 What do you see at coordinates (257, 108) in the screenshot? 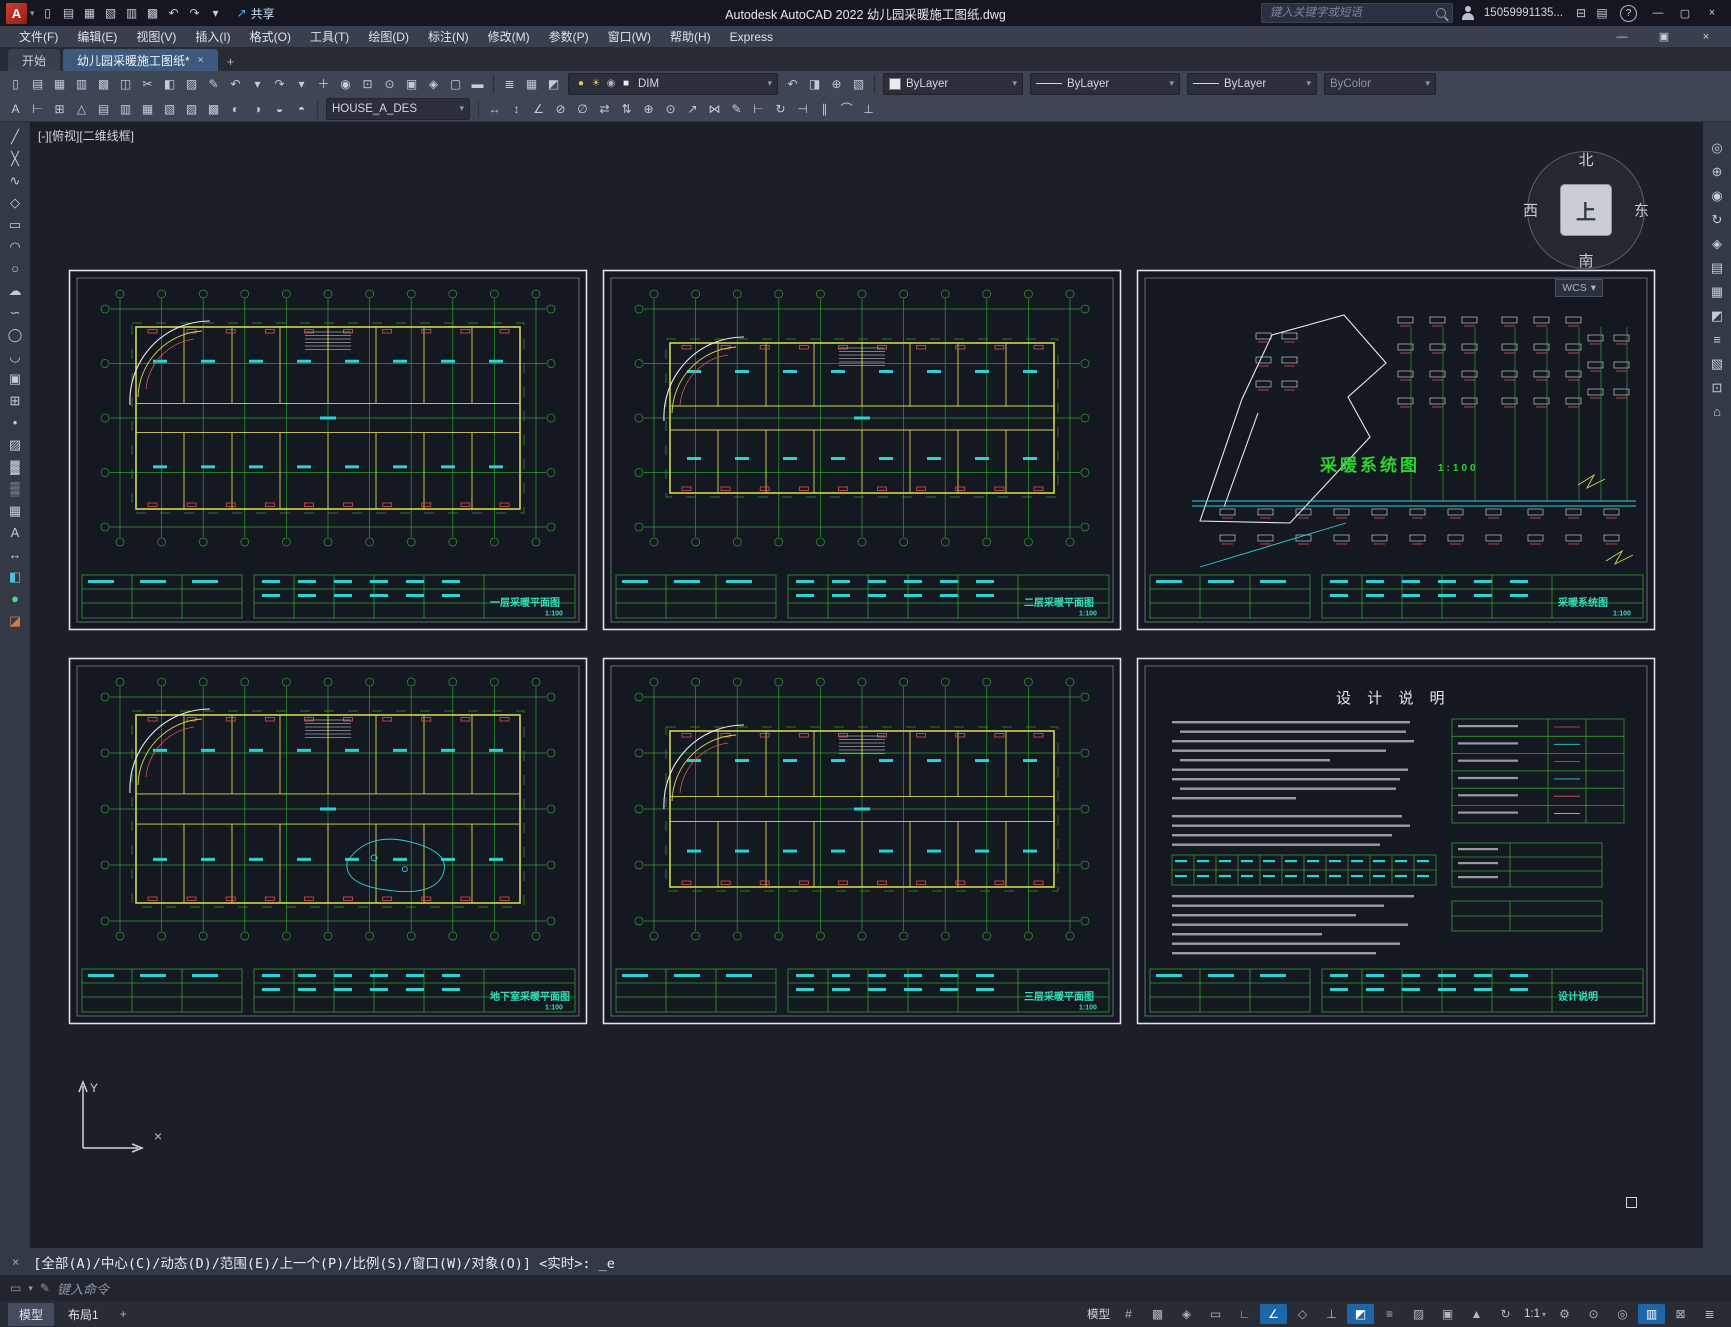
I see `array-icon: ◑` at bounding box center [257, 108].